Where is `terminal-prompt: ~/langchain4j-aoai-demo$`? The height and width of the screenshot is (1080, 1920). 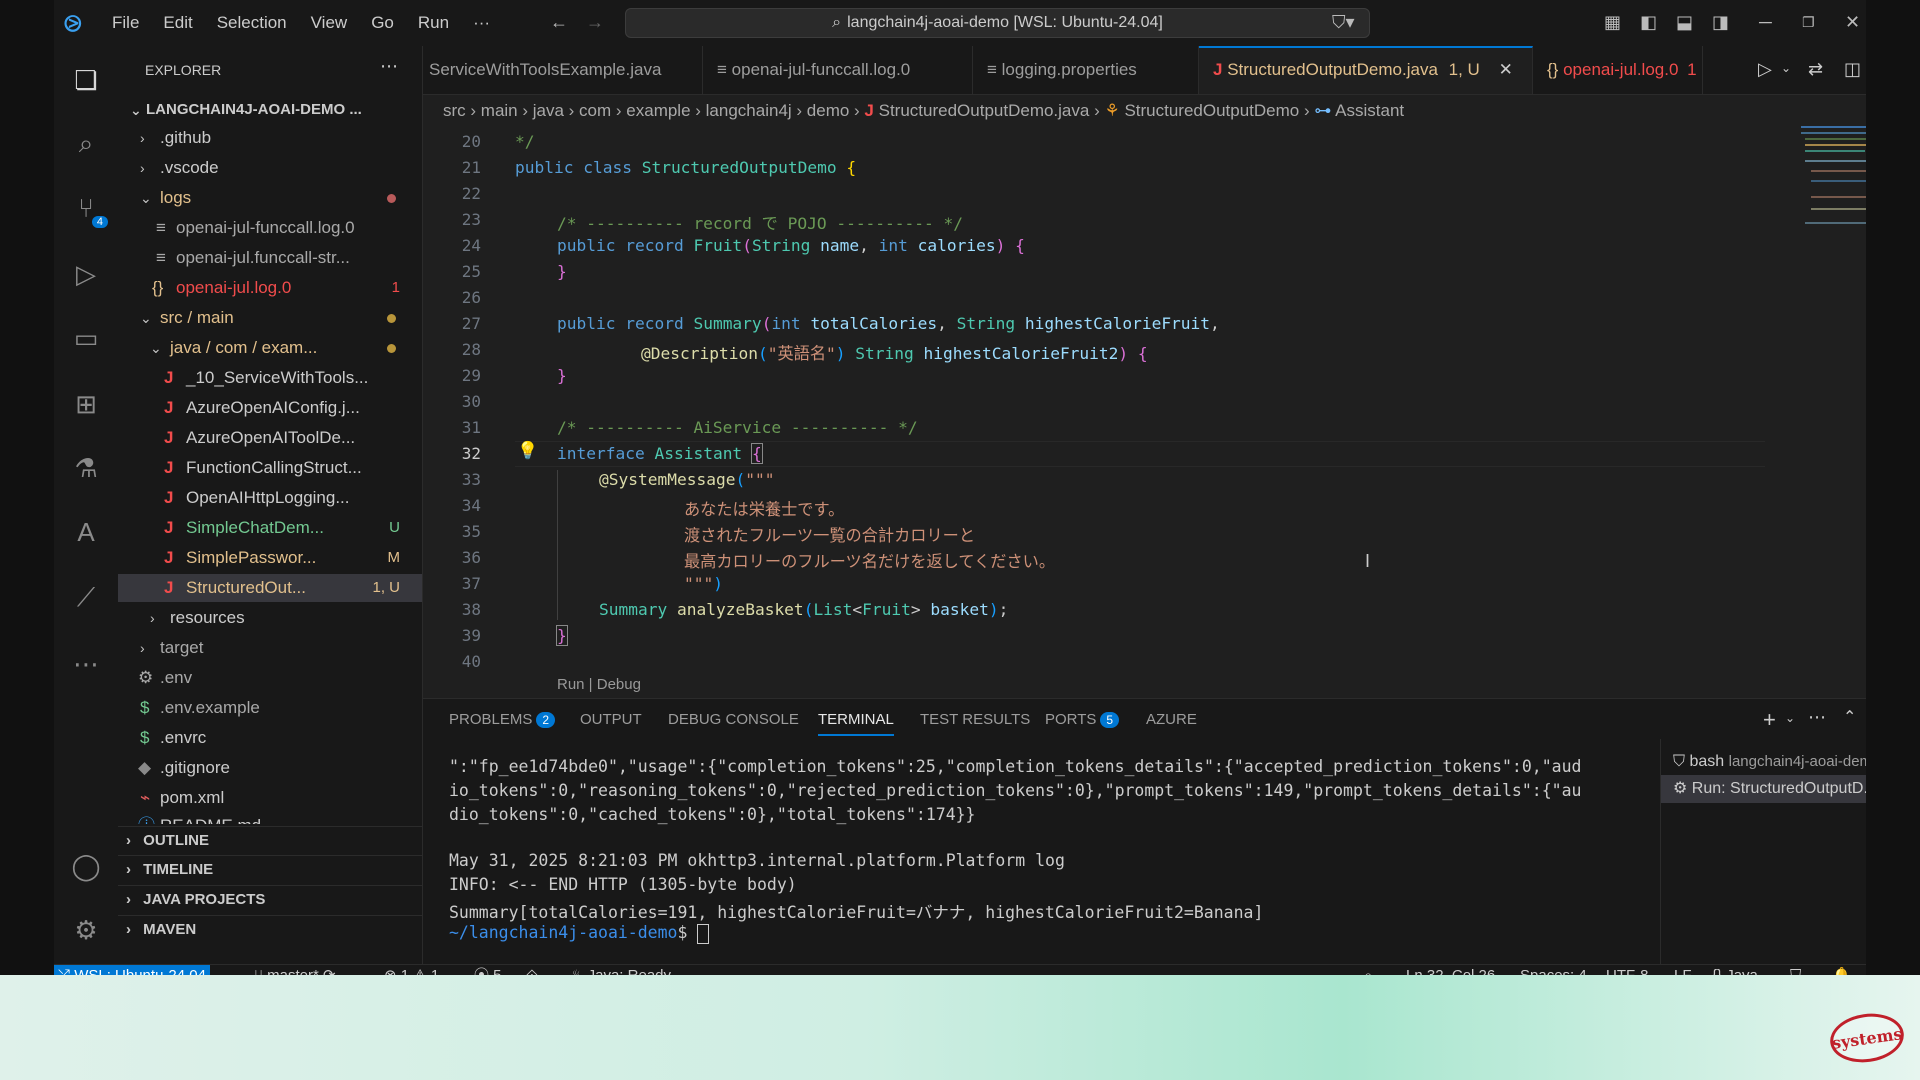
terminal-prompt: ~/langchain4j-aoai-demo$ is located at coordinates (579, 933).